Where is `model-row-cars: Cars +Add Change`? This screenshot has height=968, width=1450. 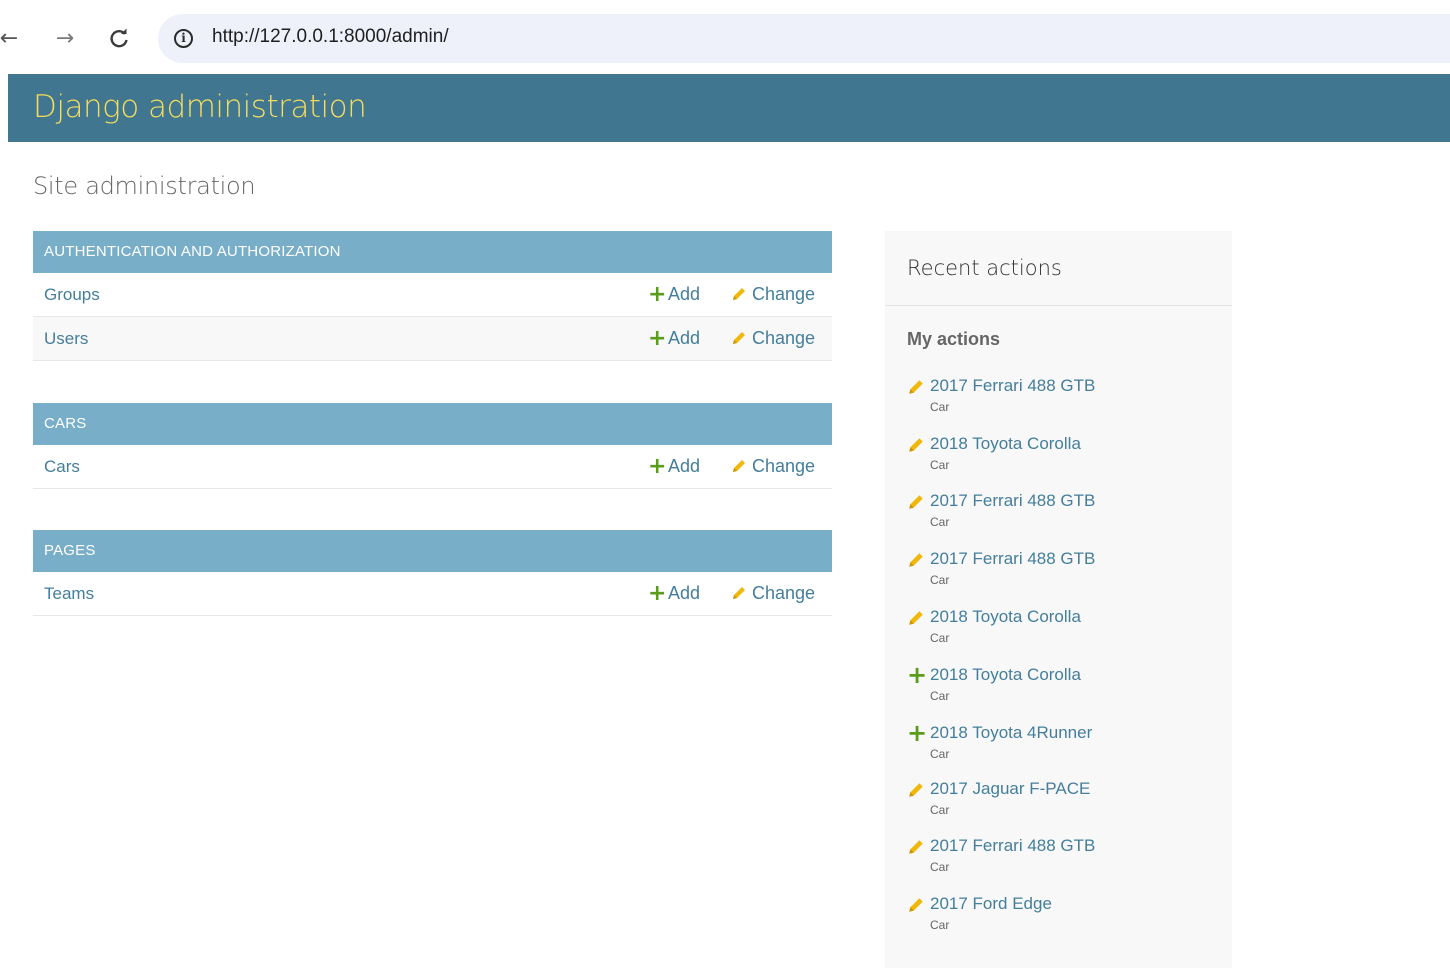 model-row-cars: Cars +Add Change is located at coordinates (432, 467).